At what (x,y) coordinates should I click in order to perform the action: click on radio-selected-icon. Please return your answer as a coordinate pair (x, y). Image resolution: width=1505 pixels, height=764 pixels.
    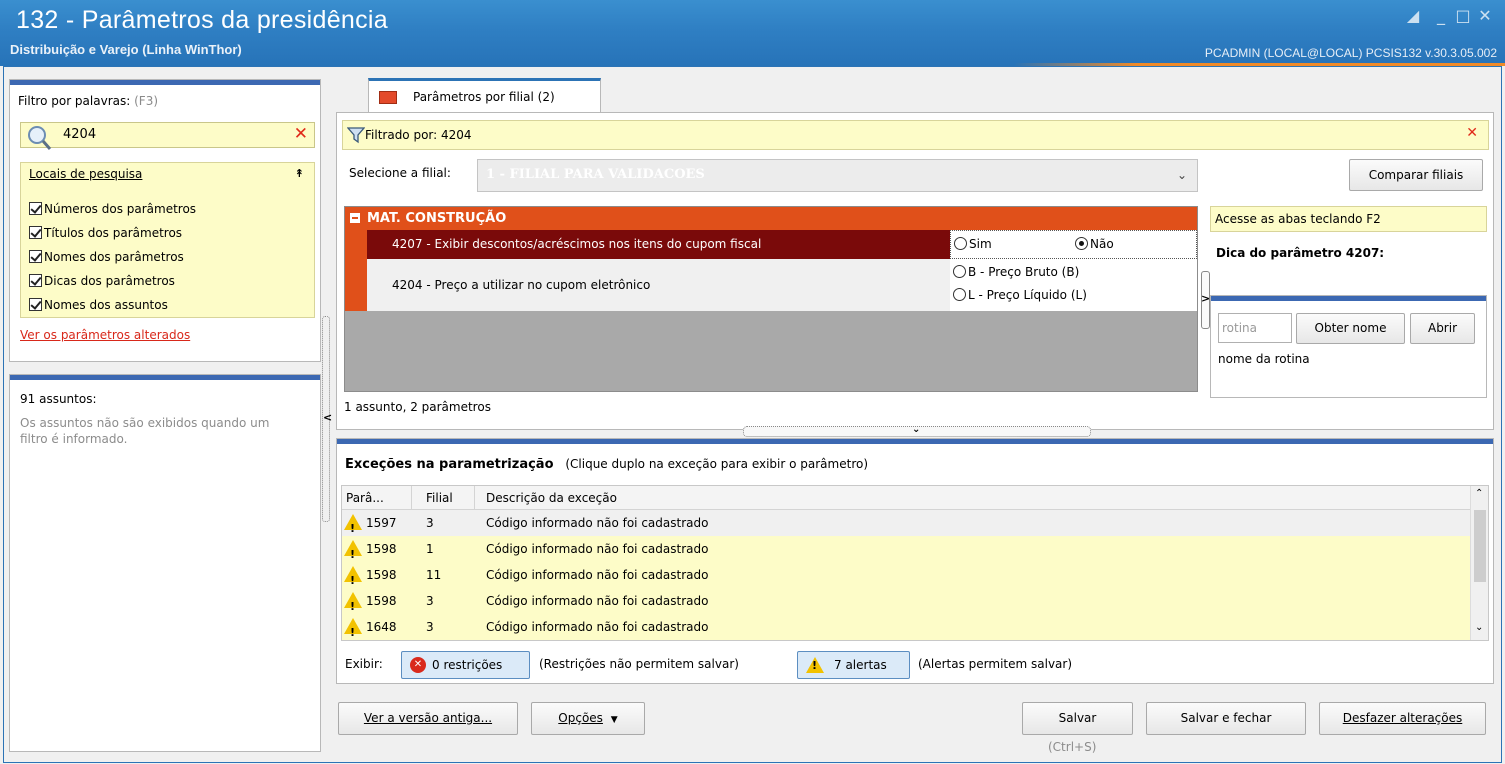
    Looking at the image, I should click on (1081, 243).